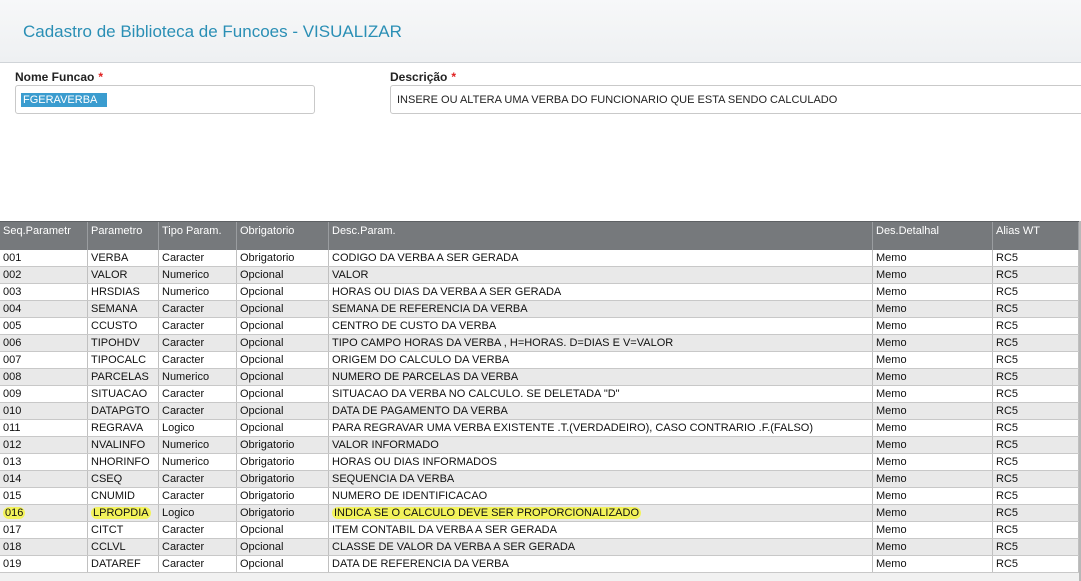  I want to click on required-marker: *, so click(101, 77).